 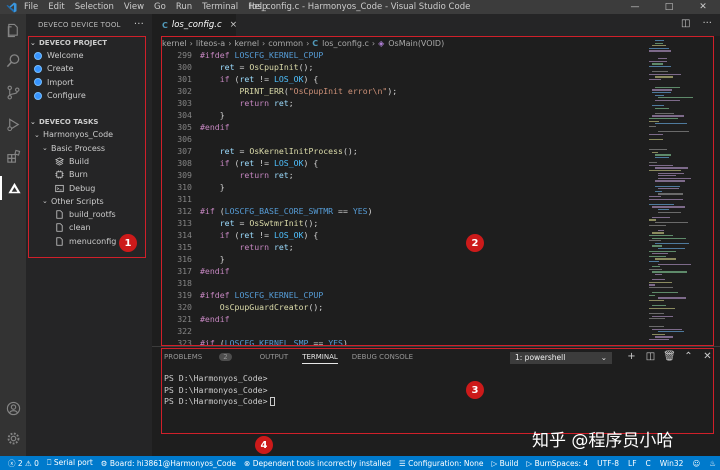 I want to click on tab-los-config-c: C los_config.c ×, so click(x=195, y=25).